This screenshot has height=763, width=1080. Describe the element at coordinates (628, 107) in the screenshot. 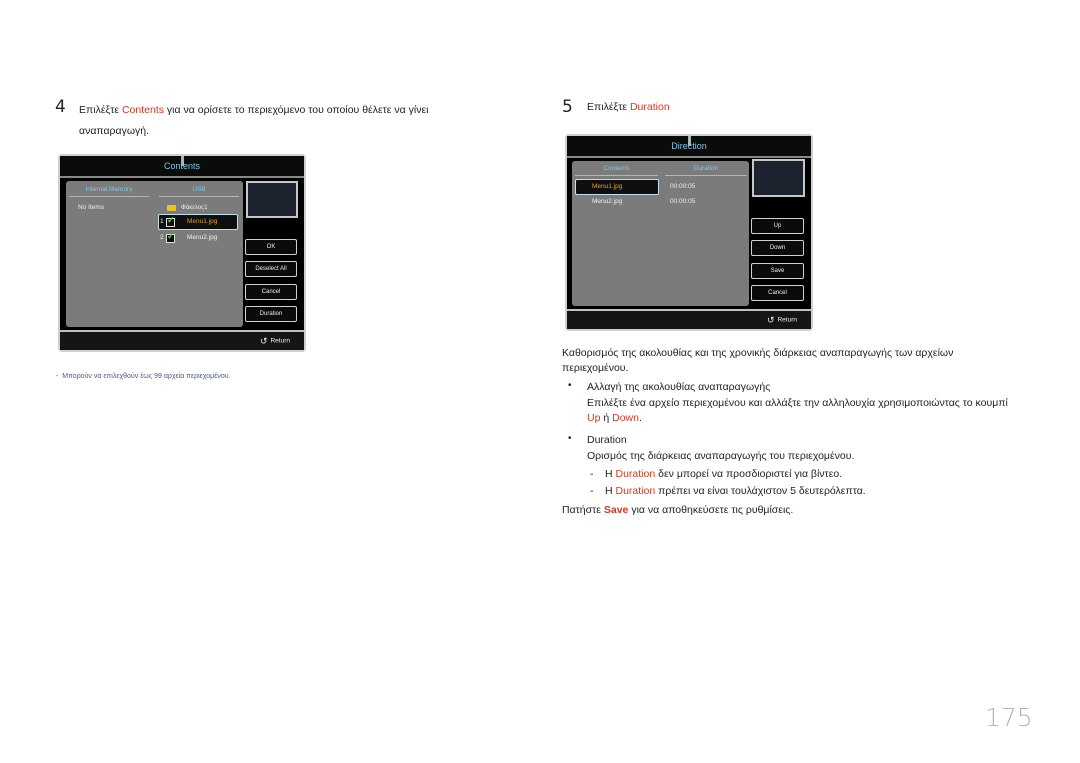

I see `step-5-text: Επιλέξτε Duration` at that location.